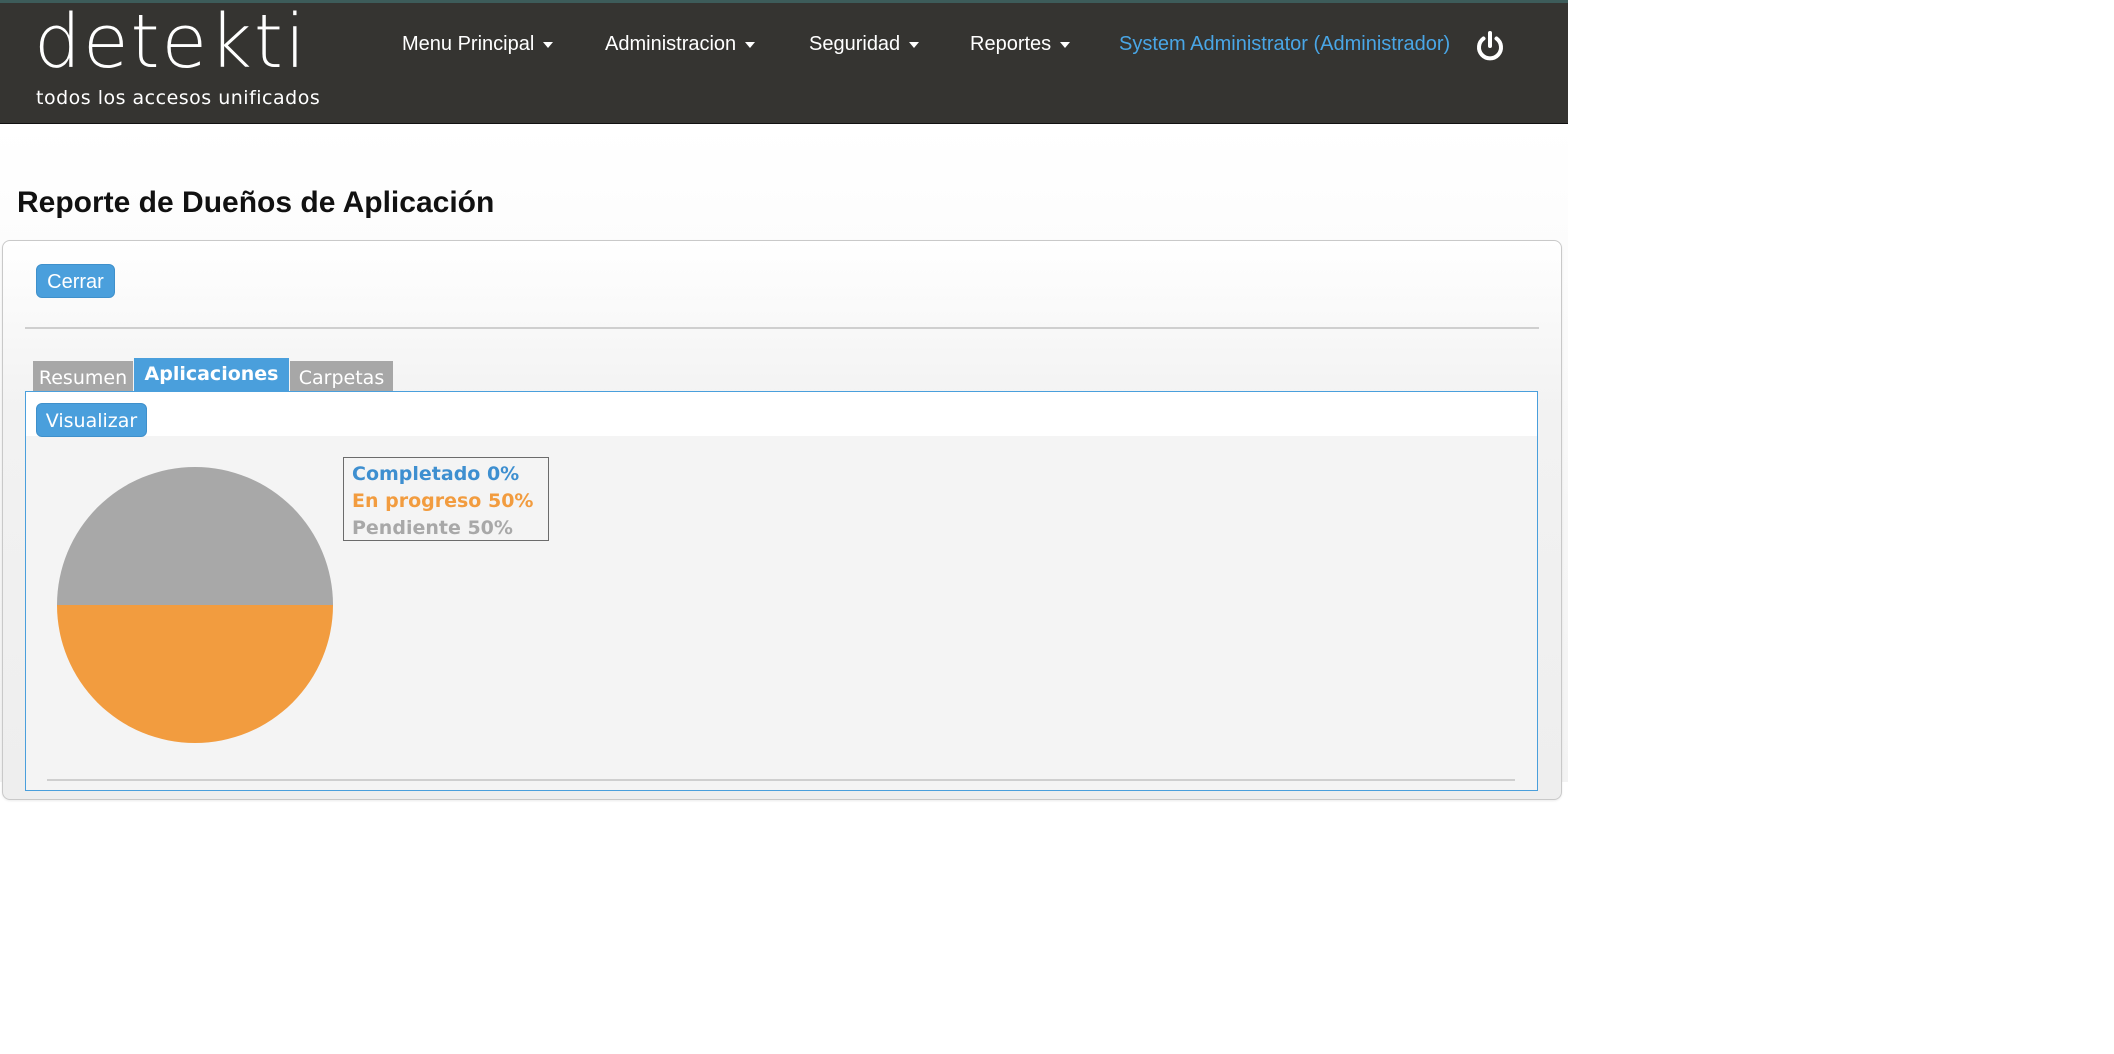 This screenshot has height=1054, width=2114. I want to click on legend-item-en-progreso: En progreso 50%, so click(443, 501).